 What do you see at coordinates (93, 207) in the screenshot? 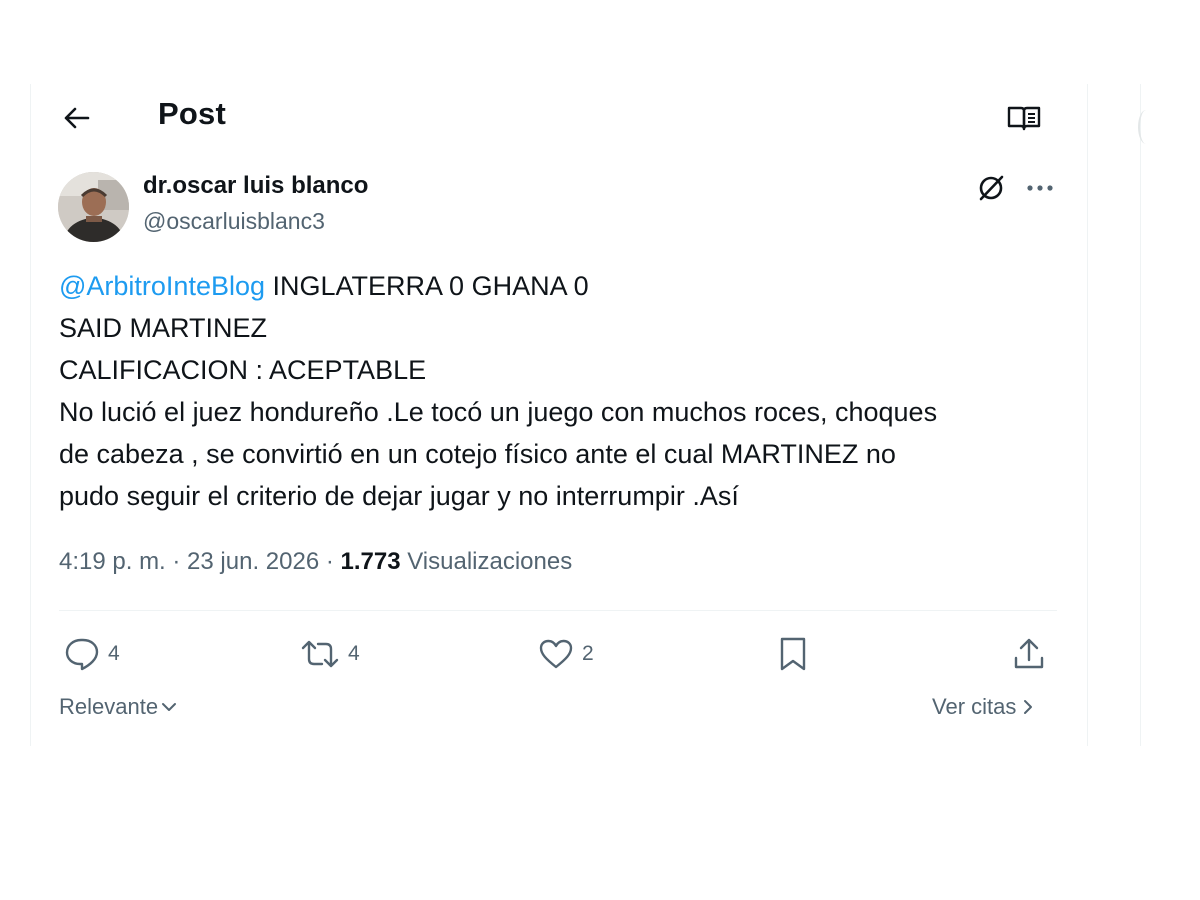
I see `avatar` at bounding box center [93, 207].